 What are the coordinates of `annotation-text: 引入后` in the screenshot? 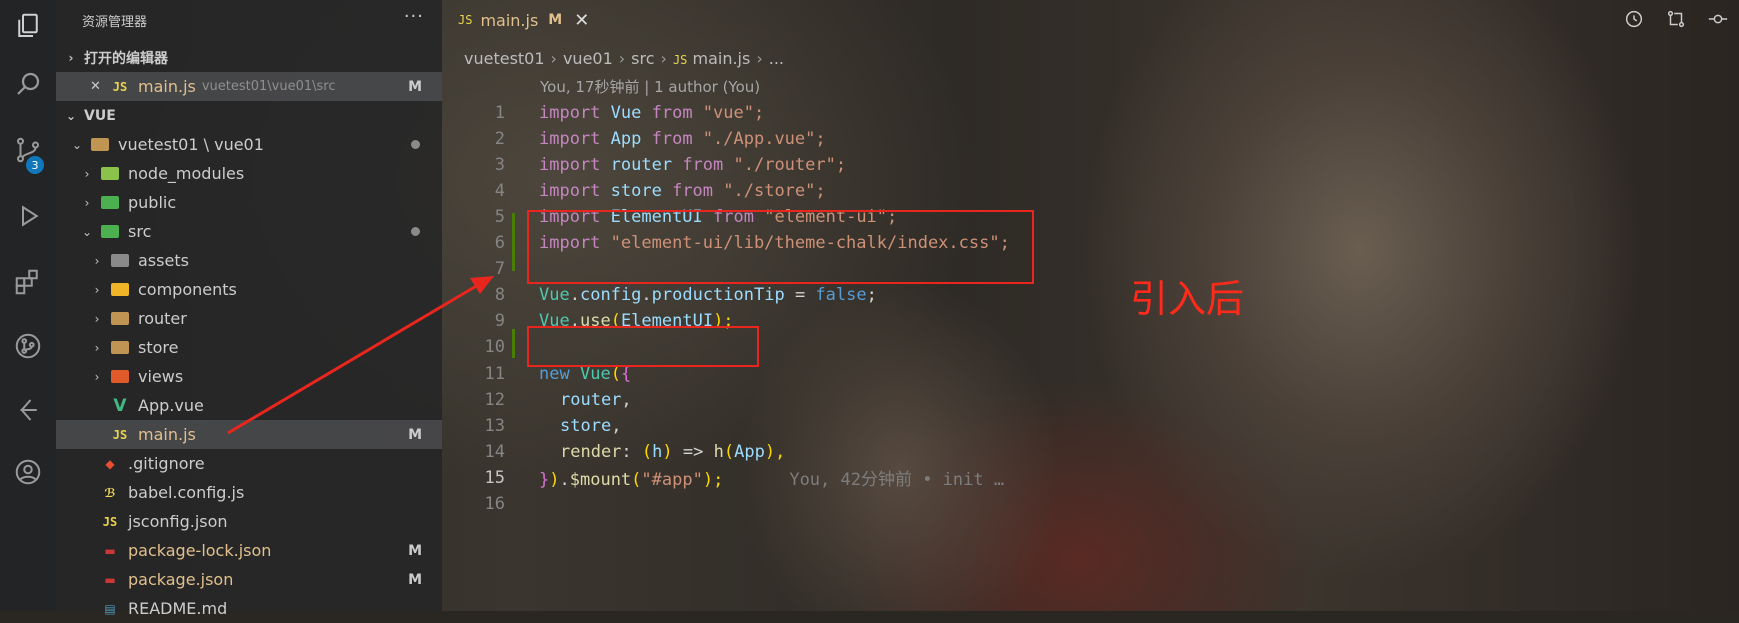 It's located at (1187, 299).